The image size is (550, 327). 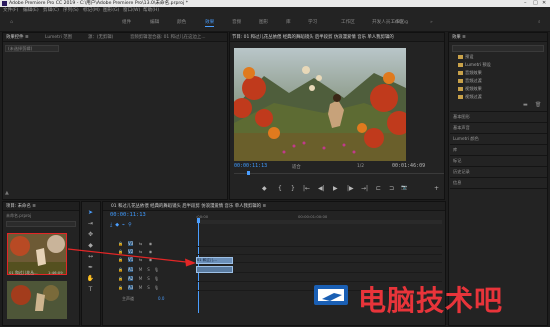 I want to click on watermark-text: 电脑技术吧, so click(x=431, y=300).